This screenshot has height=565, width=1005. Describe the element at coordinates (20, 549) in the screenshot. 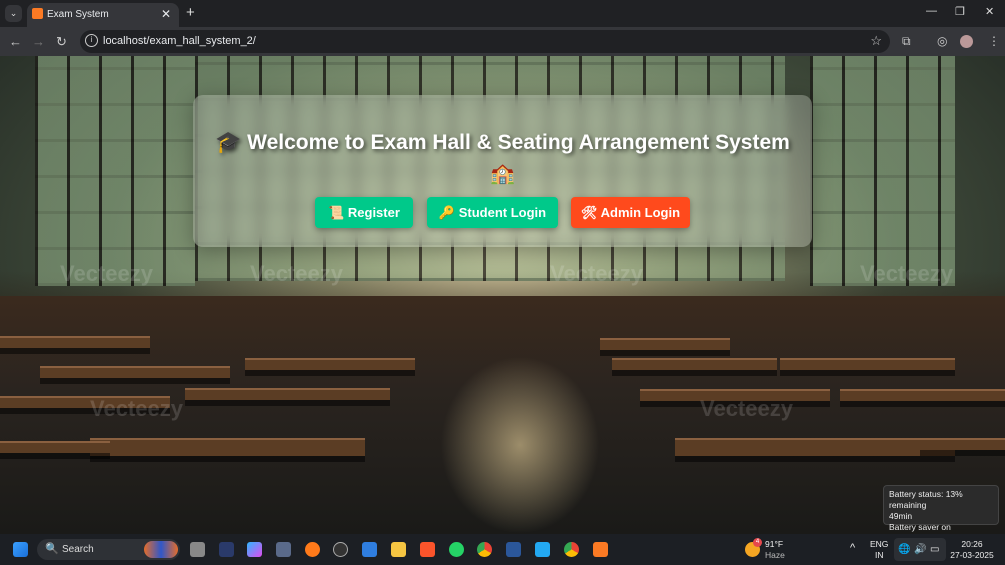

I see `windows-start-icon` at that location.